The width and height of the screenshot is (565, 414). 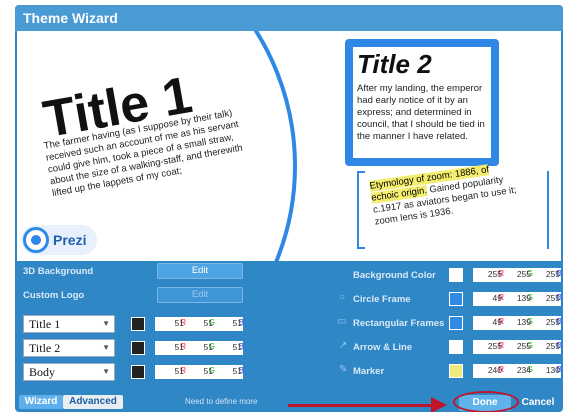 I want to click on arrow-icon: ↗, so click(x=343, y=345).